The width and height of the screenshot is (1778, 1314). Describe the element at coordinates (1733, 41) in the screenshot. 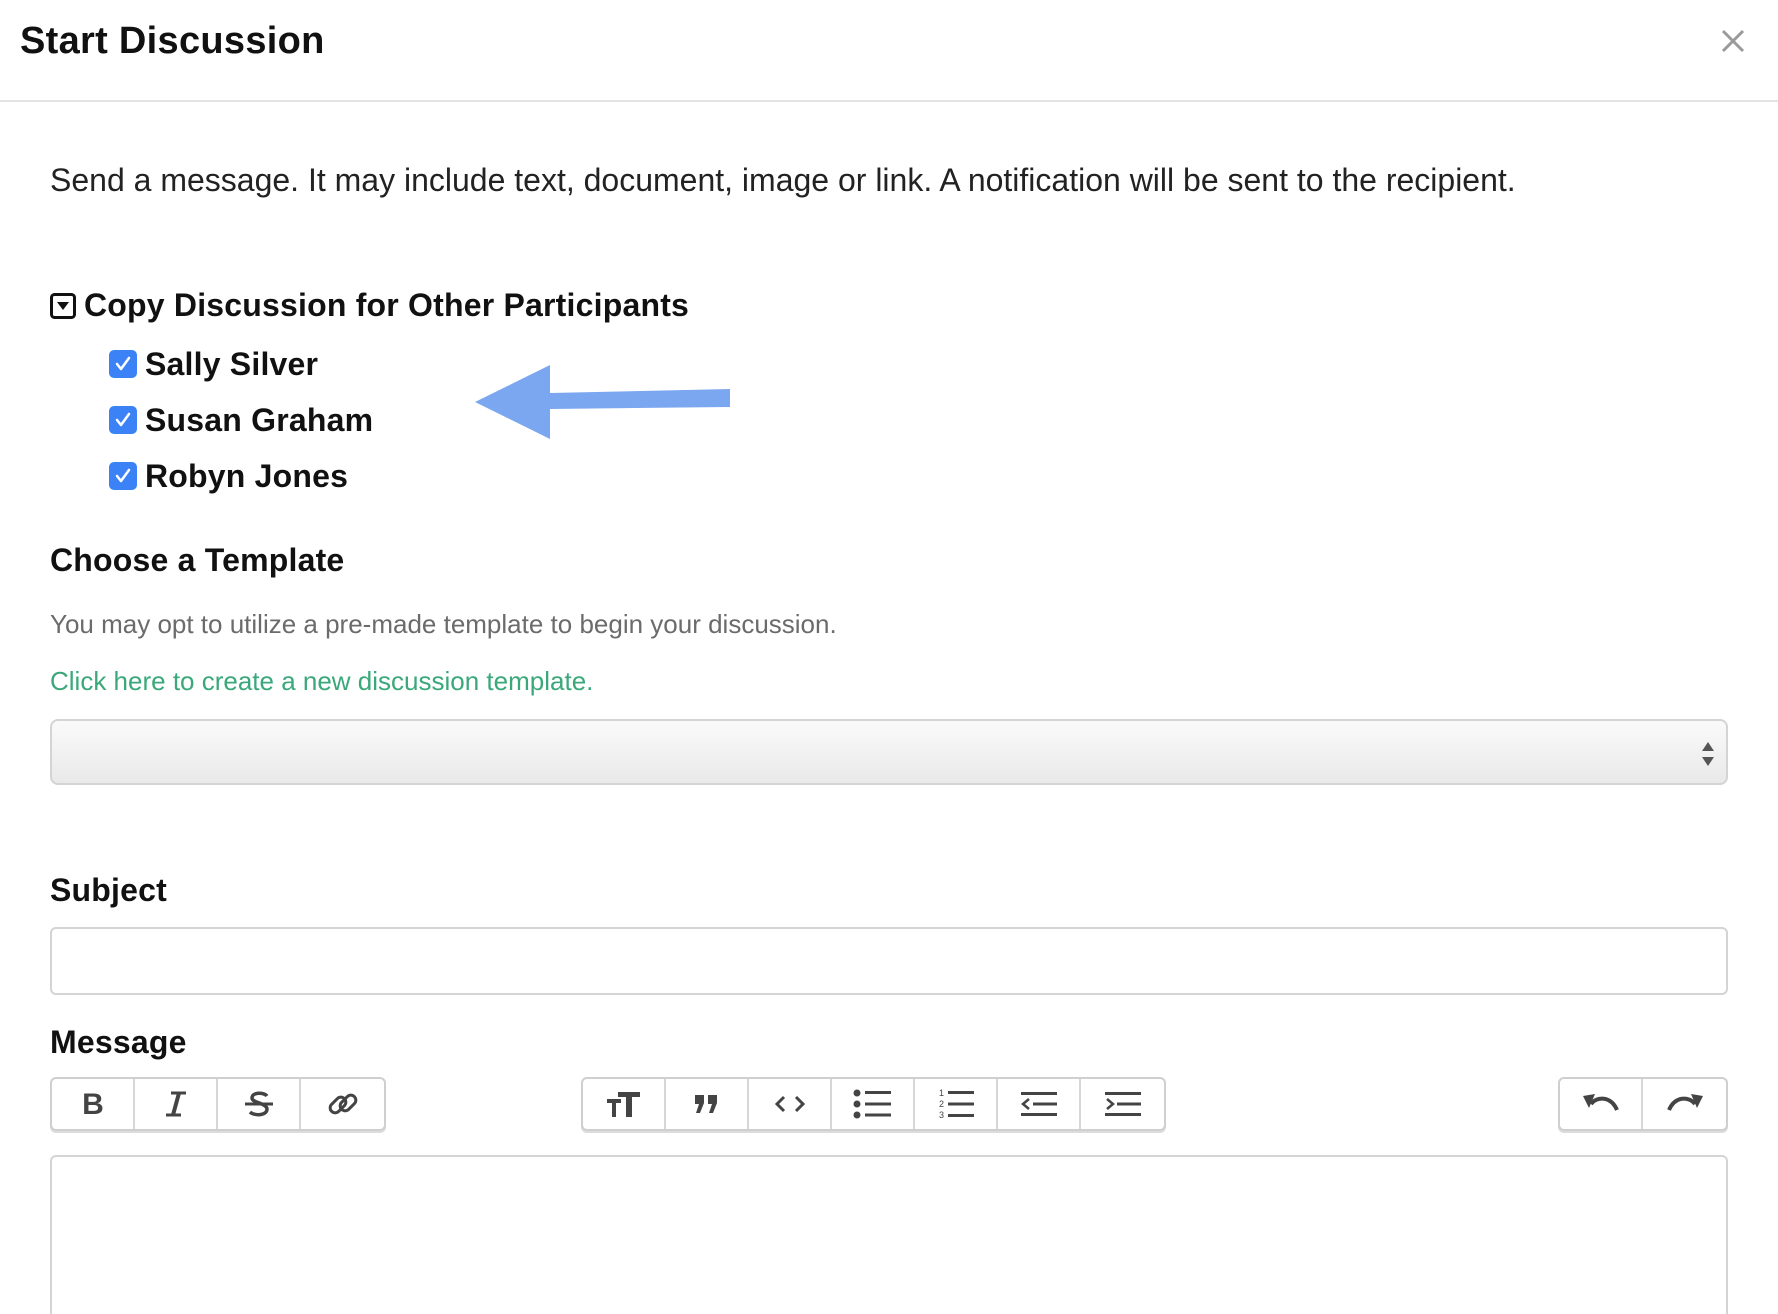

I see `close-icon` at that location.